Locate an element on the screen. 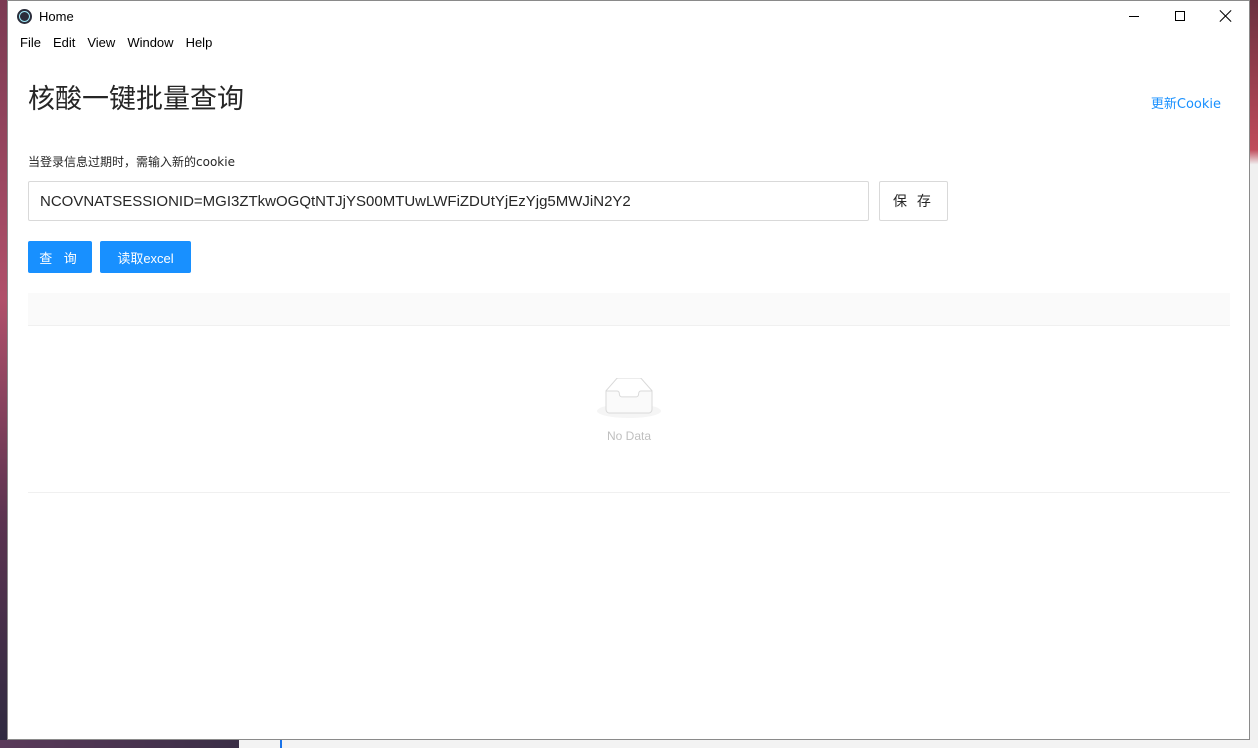 Image resolution: width=1258 pixels, height=748 pixels. desktop-background is located at coordinates (1254, 374).